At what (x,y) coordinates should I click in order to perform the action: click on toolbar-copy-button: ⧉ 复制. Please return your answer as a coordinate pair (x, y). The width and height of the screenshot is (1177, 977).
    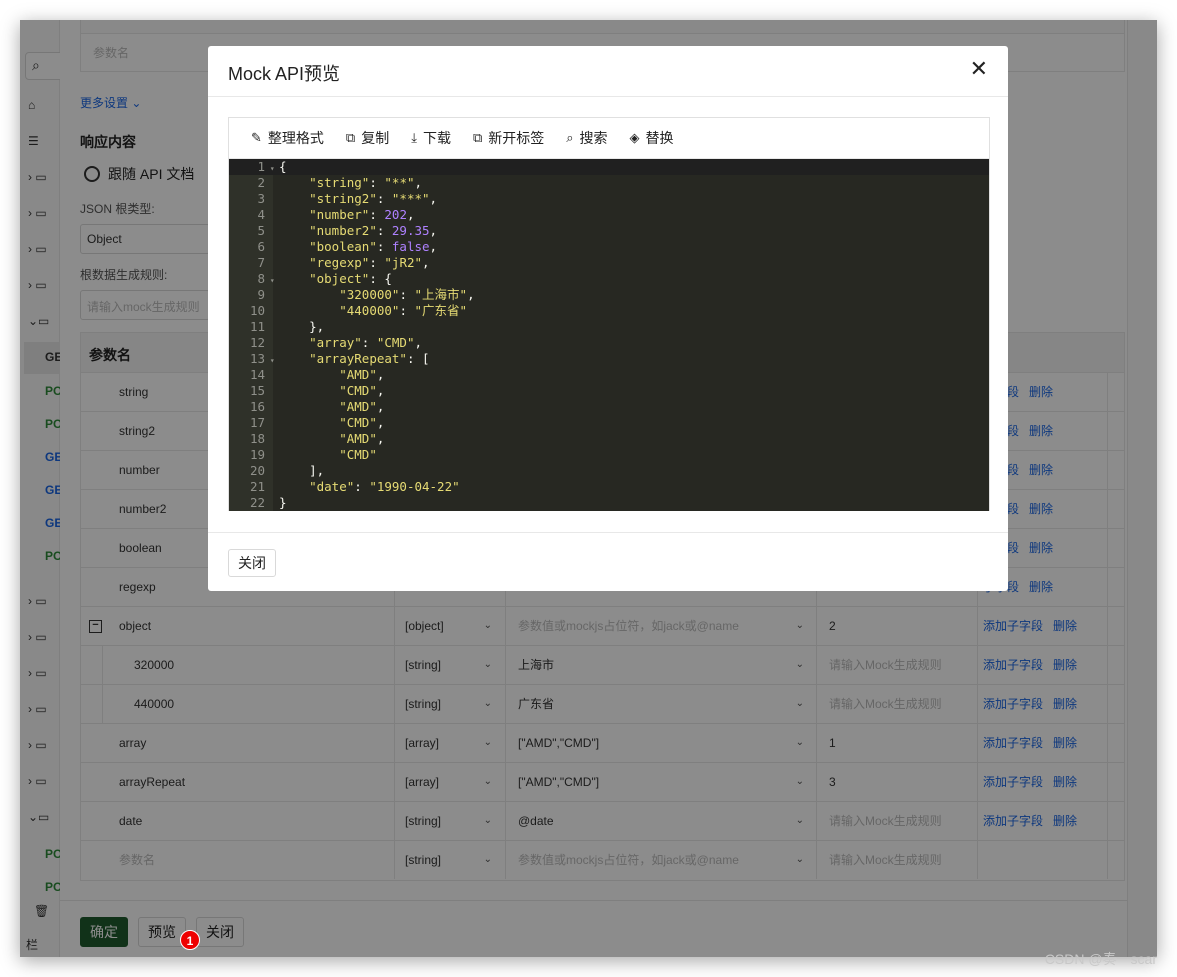
    Looking at the image, I should click on (367, 138).